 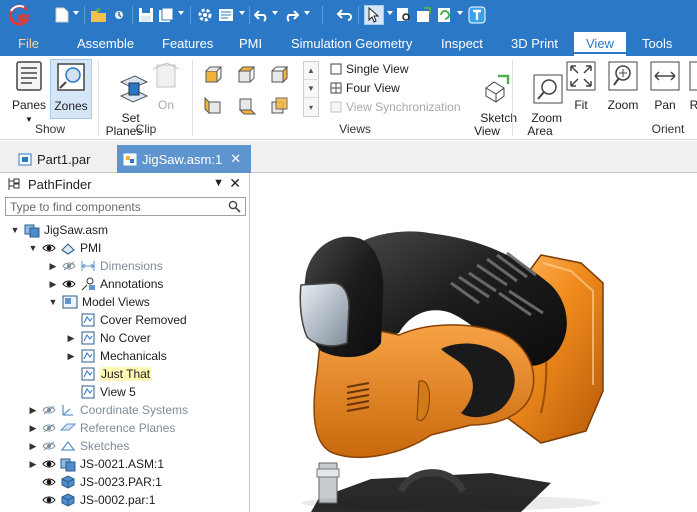 What do you see at coordinates (262, 15) in the screenshot?
I see `undo-icon` at bounding box center [262, 15].